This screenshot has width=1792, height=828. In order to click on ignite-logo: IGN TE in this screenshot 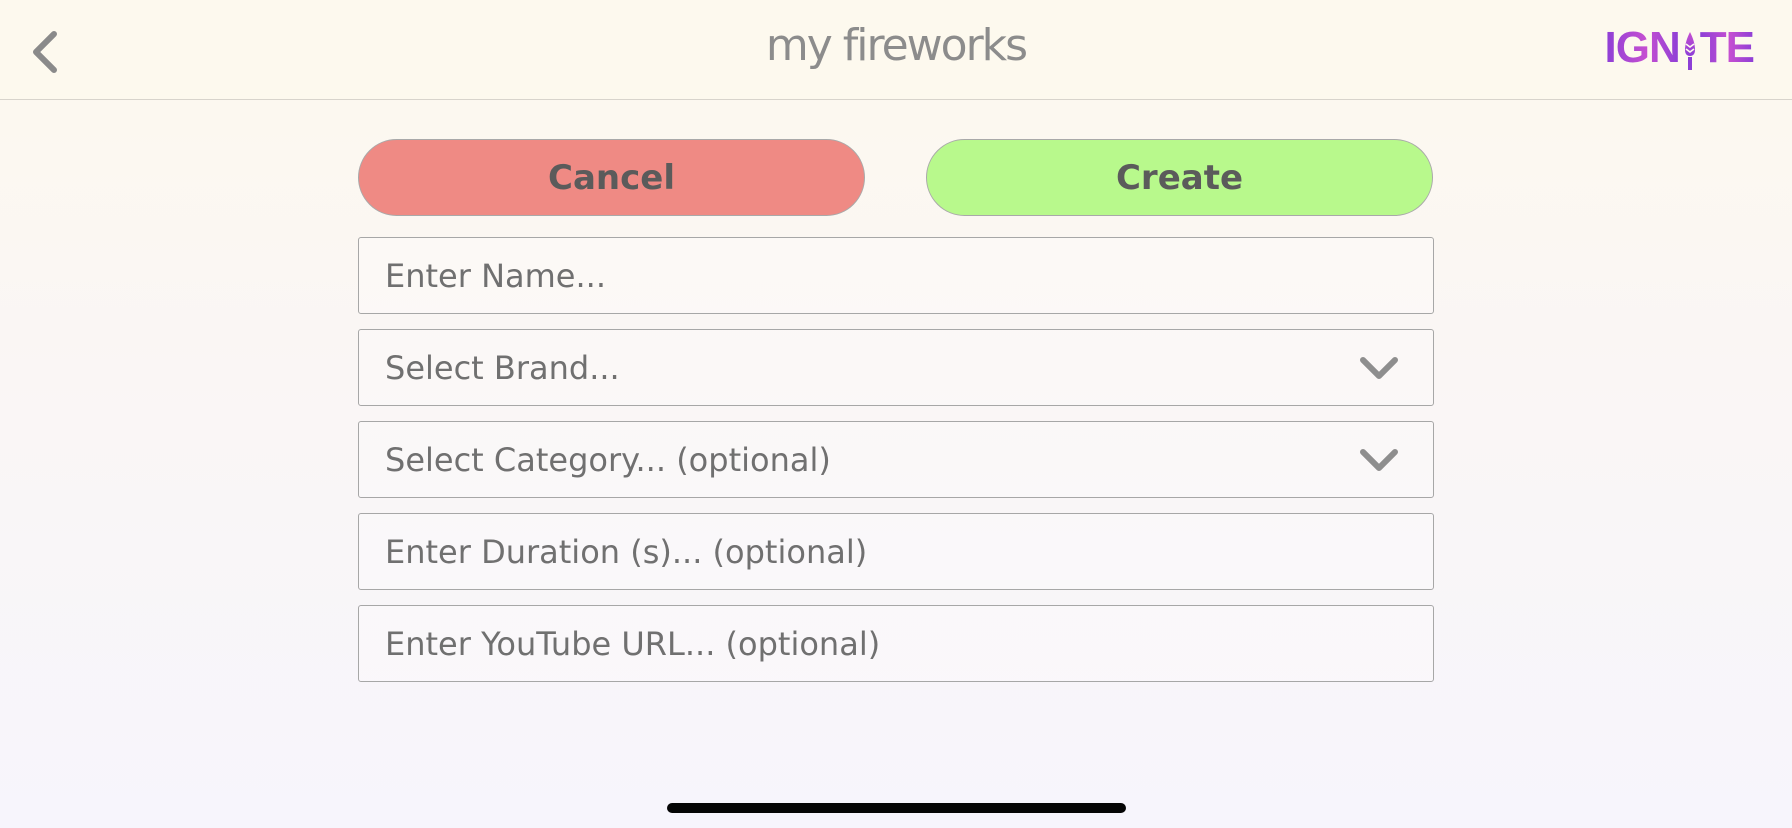, I will do `click(1679, 47)`.